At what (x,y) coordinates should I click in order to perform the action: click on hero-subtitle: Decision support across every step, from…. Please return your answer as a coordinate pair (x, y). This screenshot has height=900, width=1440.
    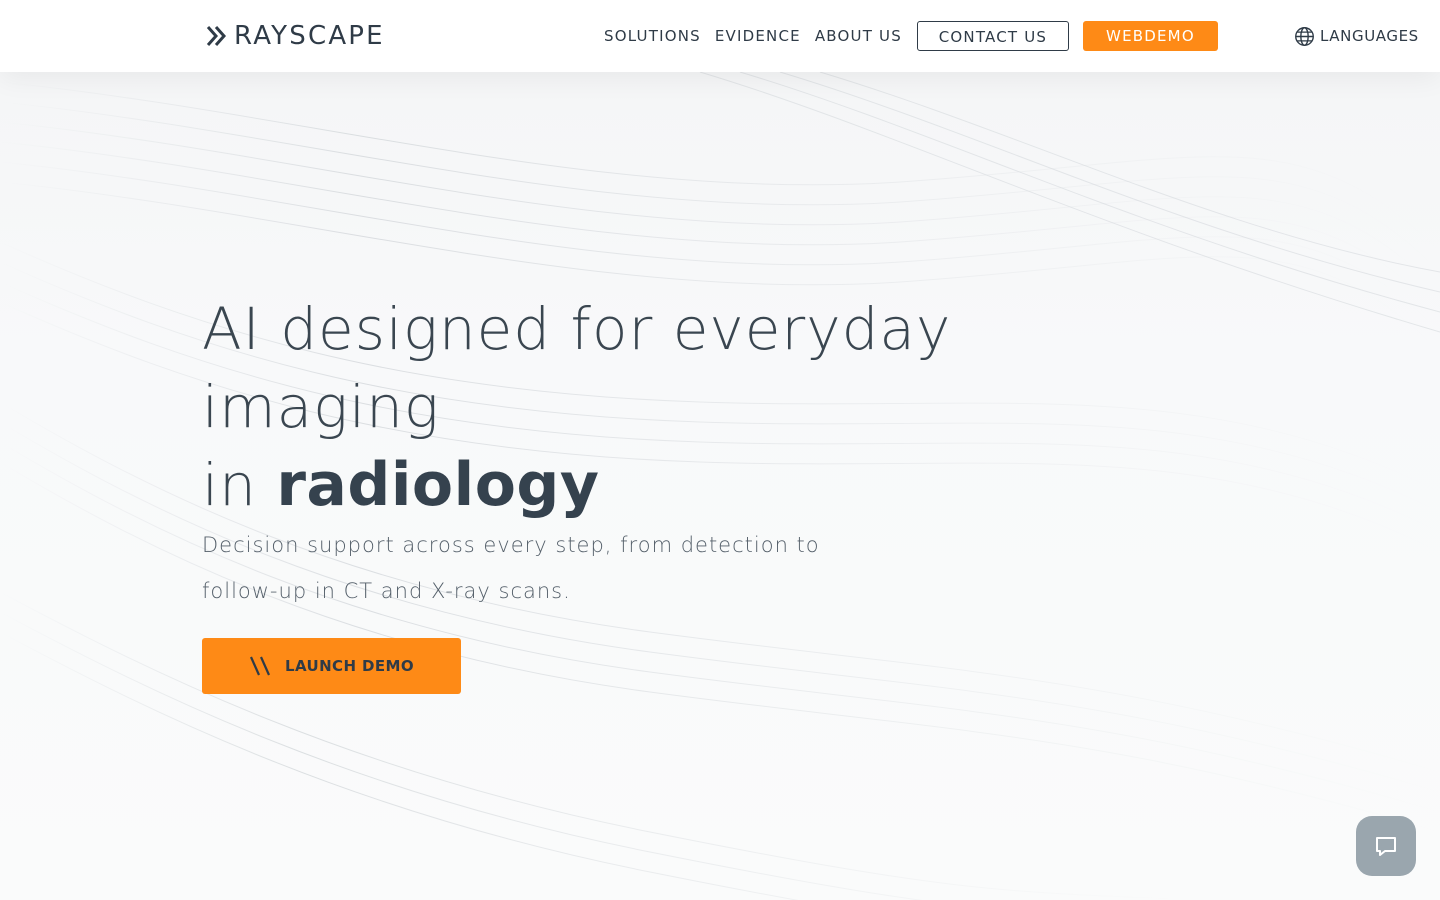
    Looking at the image, I should click on (552, 568).